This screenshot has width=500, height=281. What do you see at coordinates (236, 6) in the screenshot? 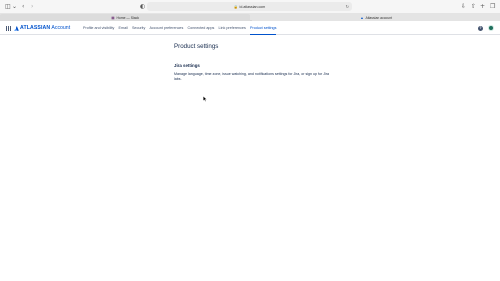
I see `lock-icon: 🔒` at bounding box center [236, 6].